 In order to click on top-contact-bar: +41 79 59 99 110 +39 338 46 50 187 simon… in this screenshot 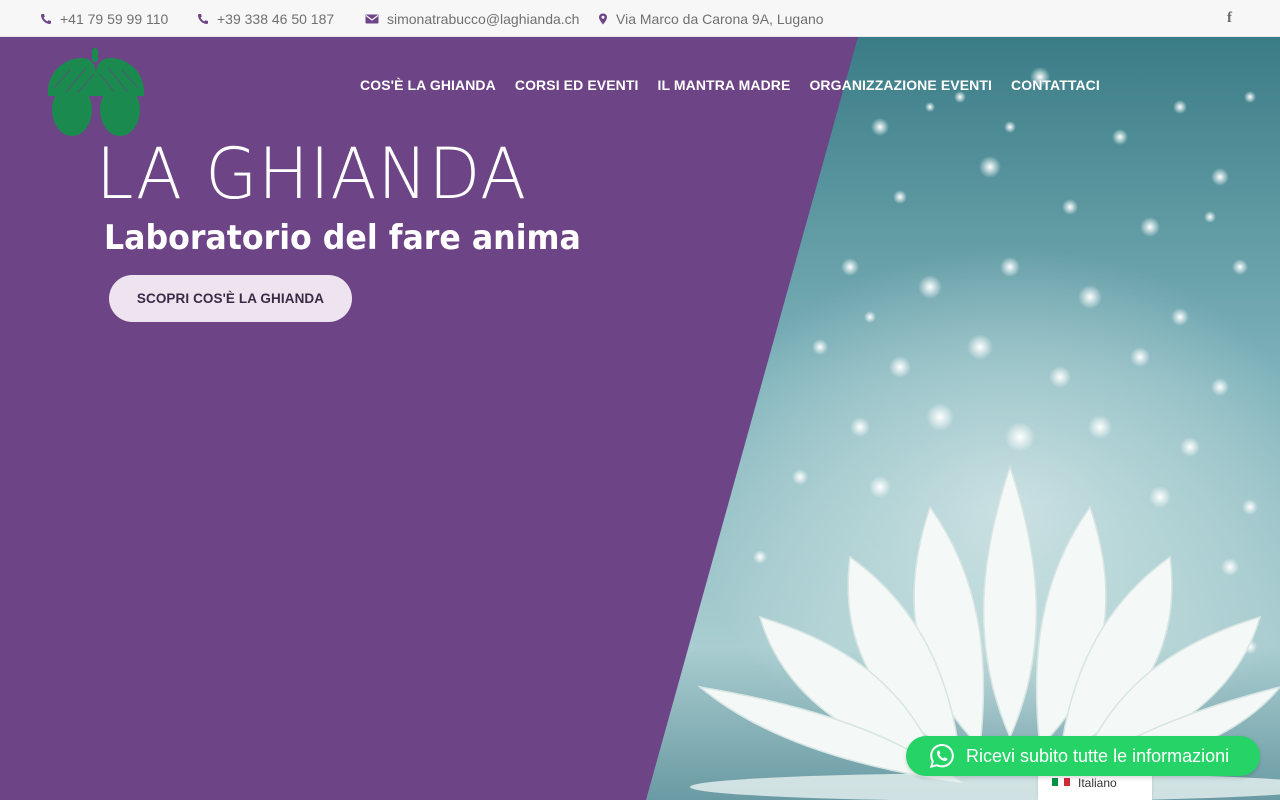, I will do `click(640, 18)`.